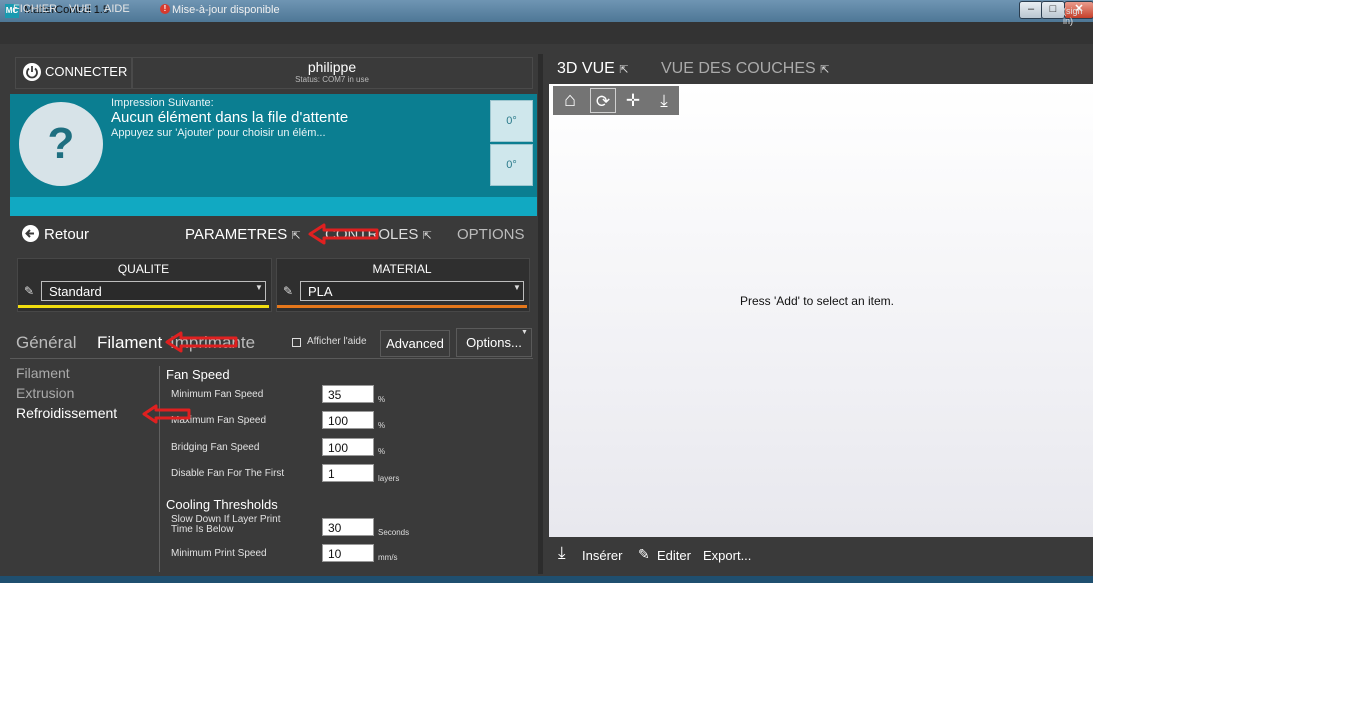 The height and width of the screenshot is (728, 1366). What do you see at coordinates (1078, 16) in the screenshot?
I see `sign-in-link: (sign in)` at bounding box center [1078, 16].